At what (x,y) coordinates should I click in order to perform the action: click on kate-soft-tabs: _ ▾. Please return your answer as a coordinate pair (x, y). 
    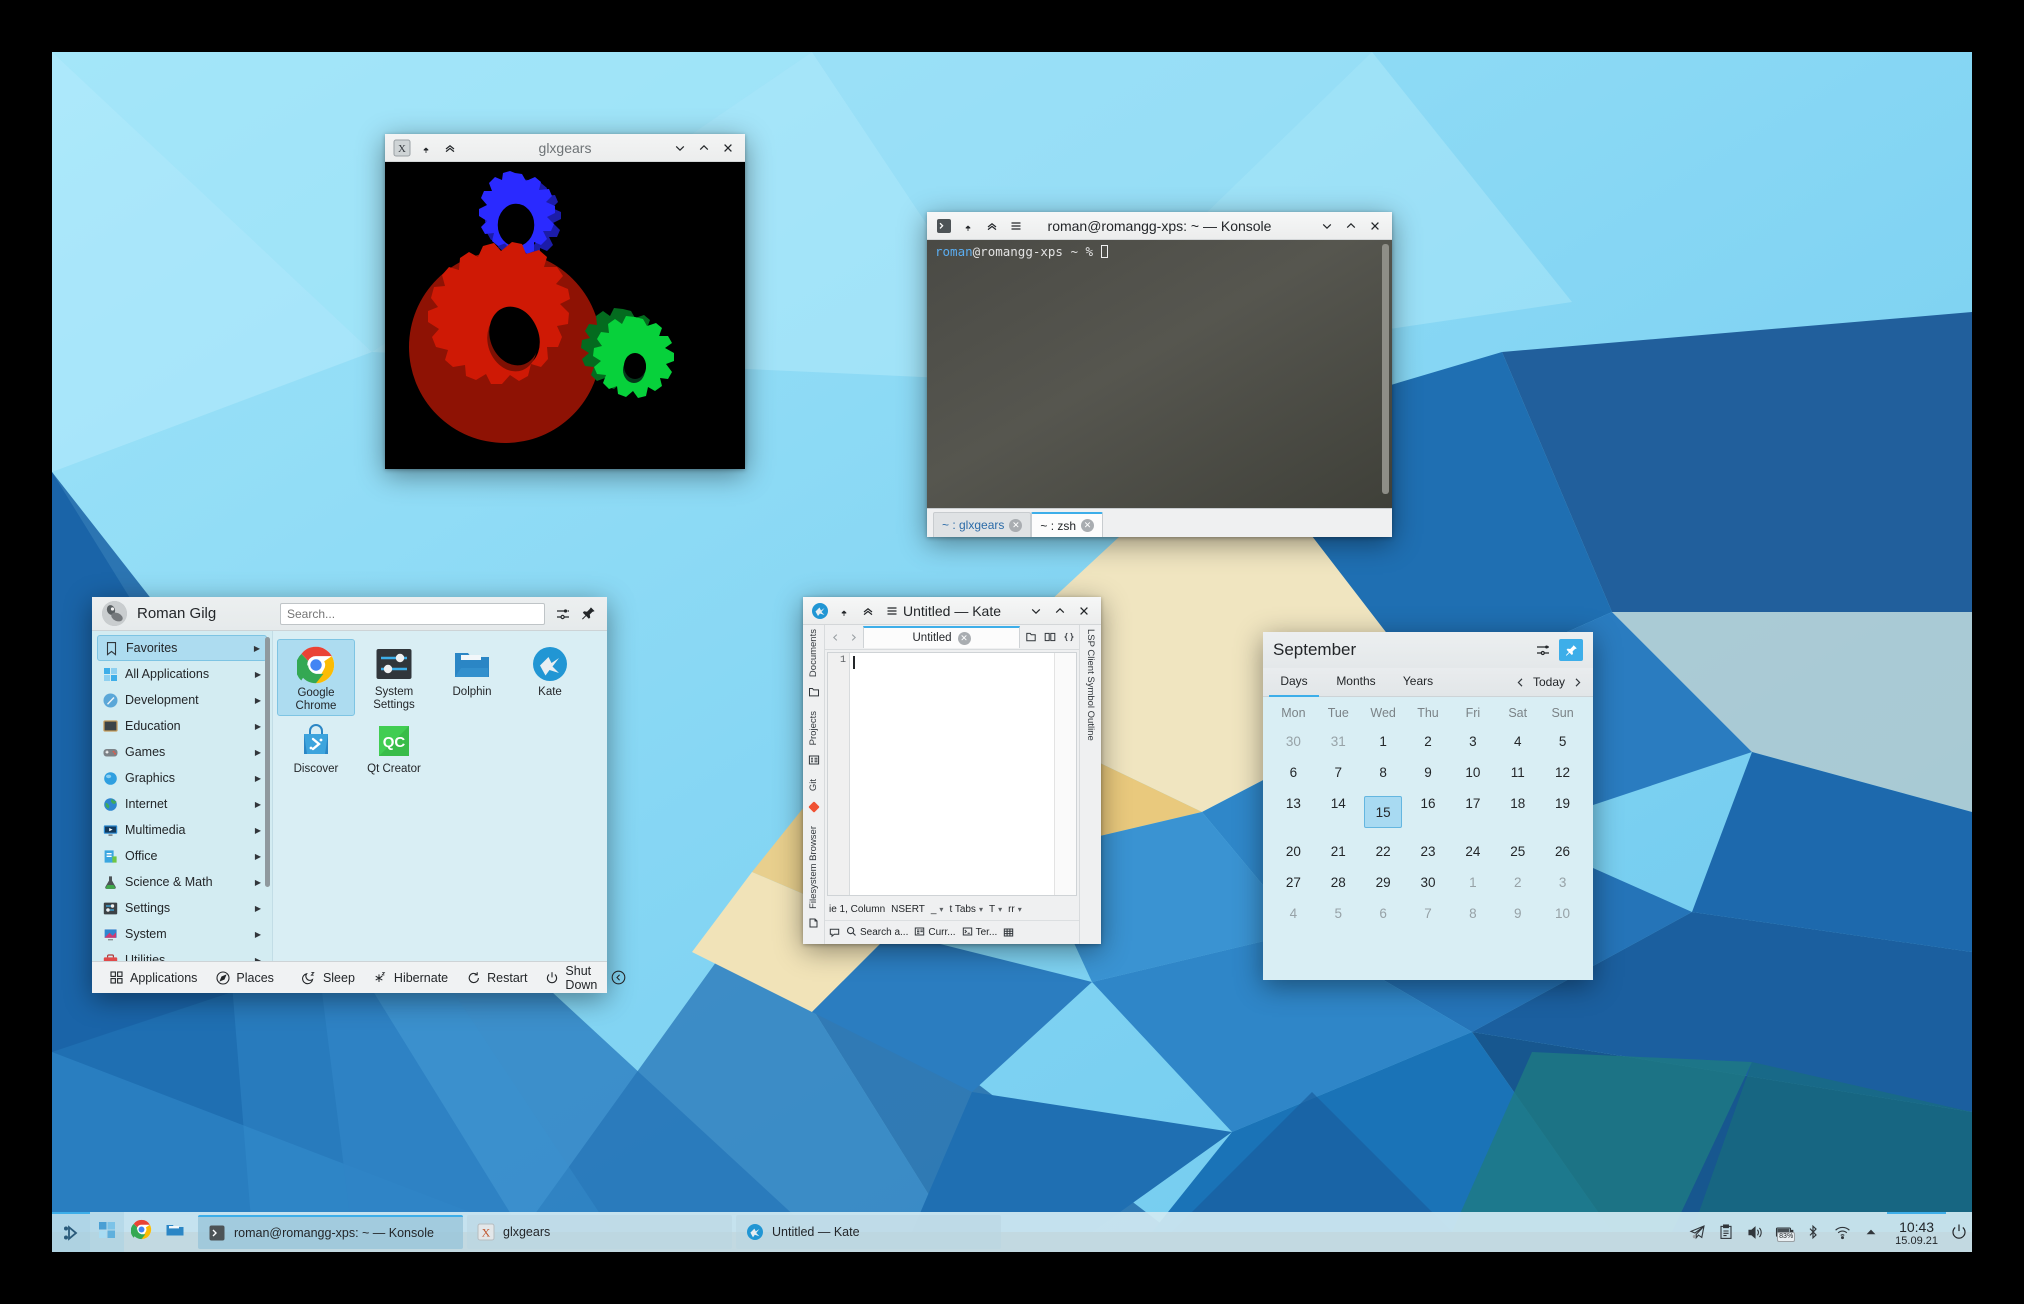
    Looking at the image, I should click on (937, 909).